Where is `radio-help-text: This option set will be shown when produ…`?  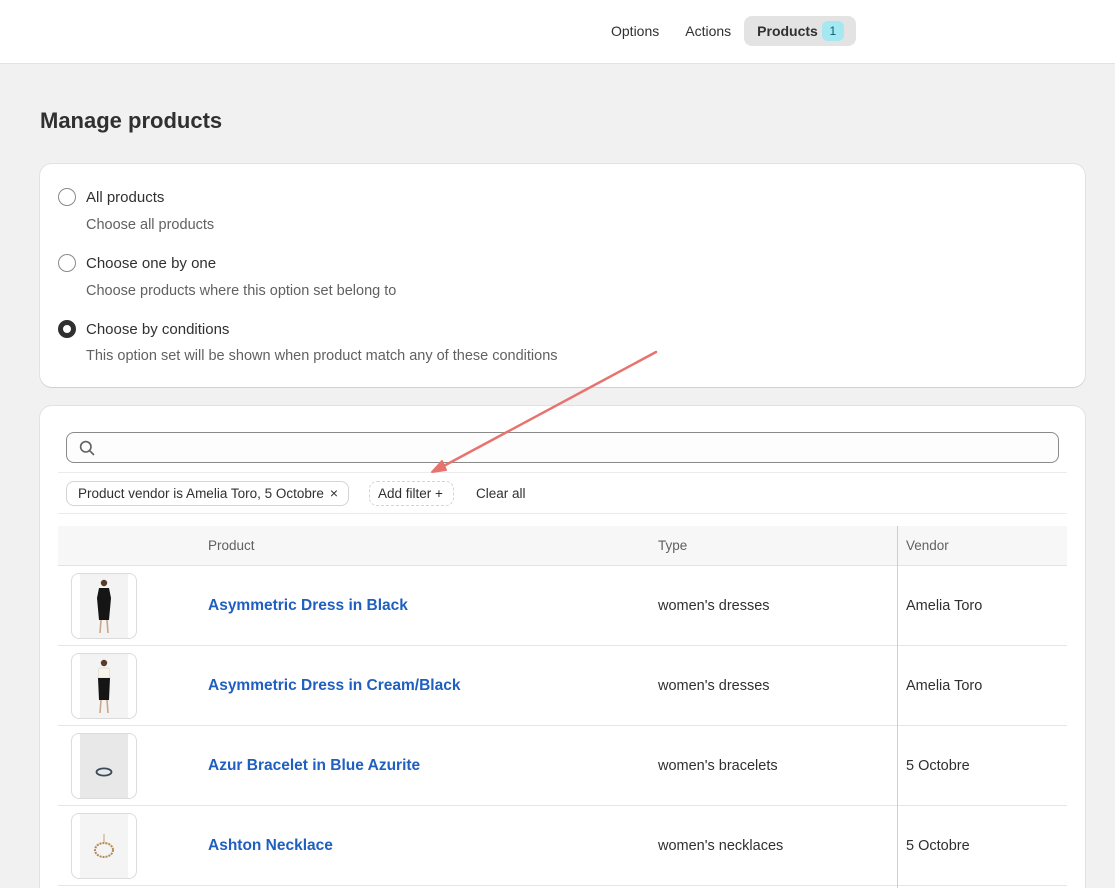 radio-help-text: This option set will be shown when produ… is located at coordinates (322, 356).